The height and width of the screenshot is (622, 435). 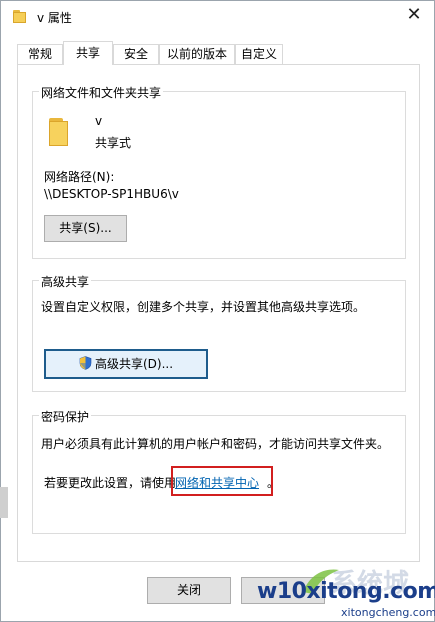 What do you see at coordinates (217, 17) in the screenshot?
I see `title-bar: v 属性 ✕` at bounding box center [217, 17].